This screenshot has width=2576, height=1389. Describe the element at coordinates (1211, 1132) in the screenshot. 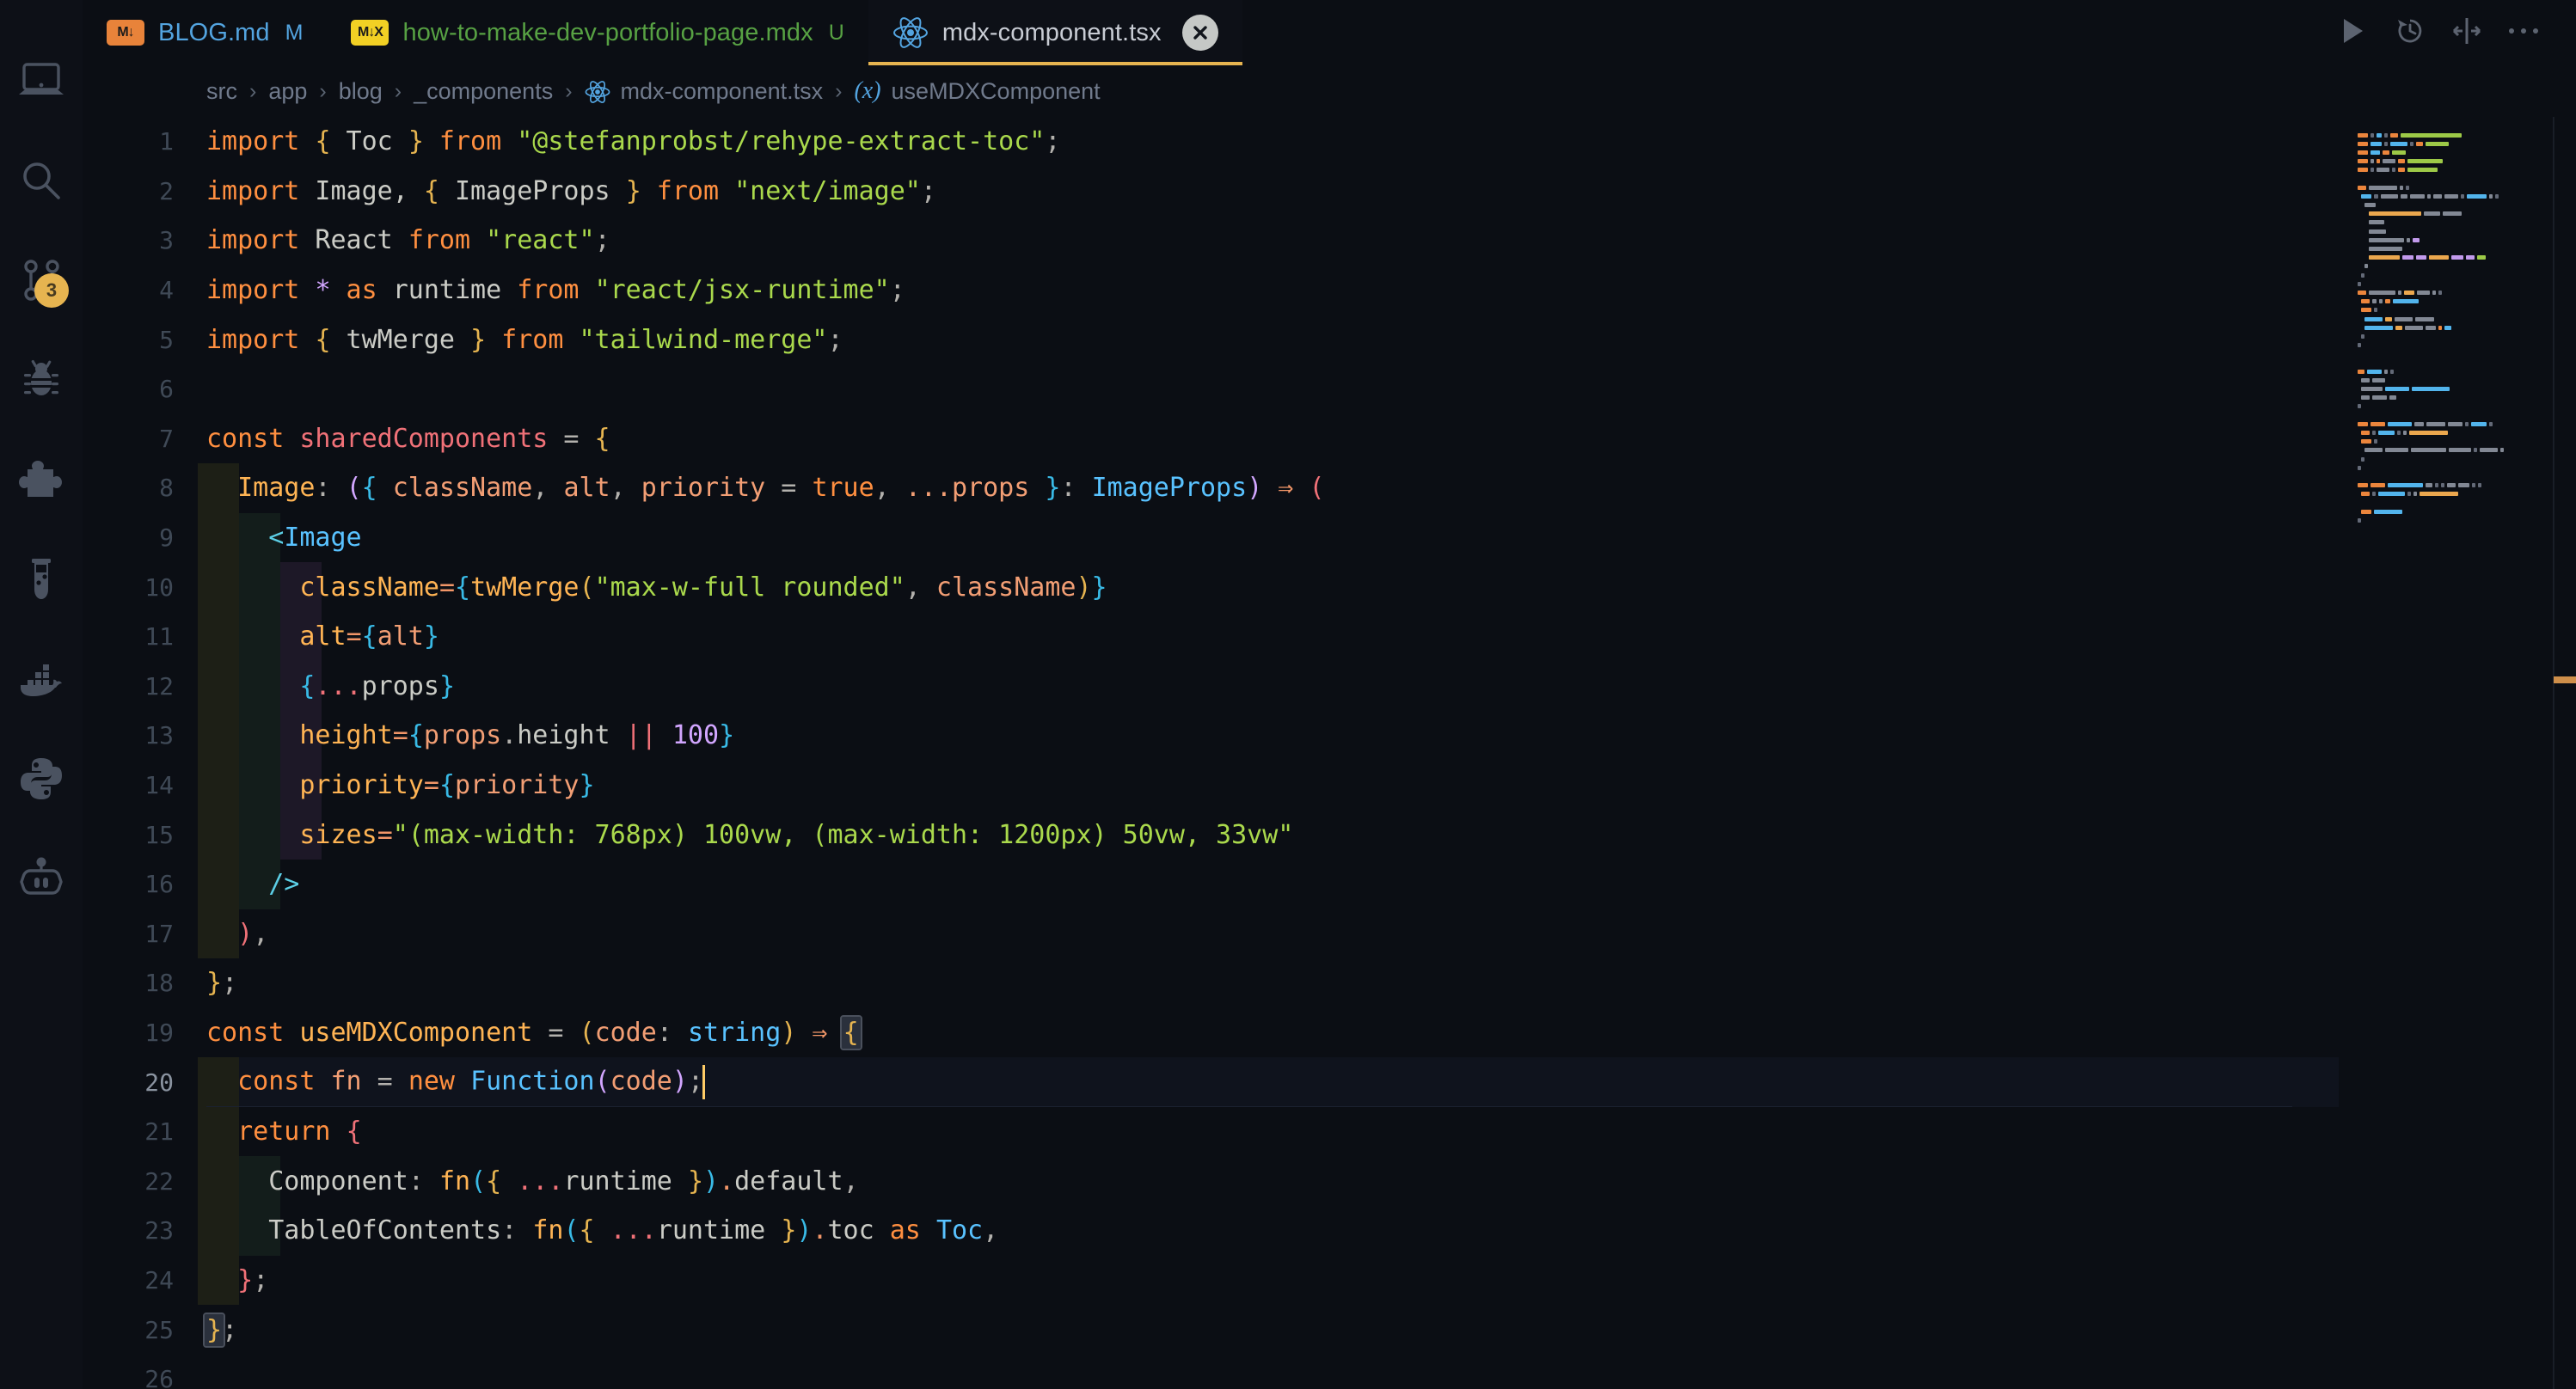

I see `code-line: 21 return {` at that location.